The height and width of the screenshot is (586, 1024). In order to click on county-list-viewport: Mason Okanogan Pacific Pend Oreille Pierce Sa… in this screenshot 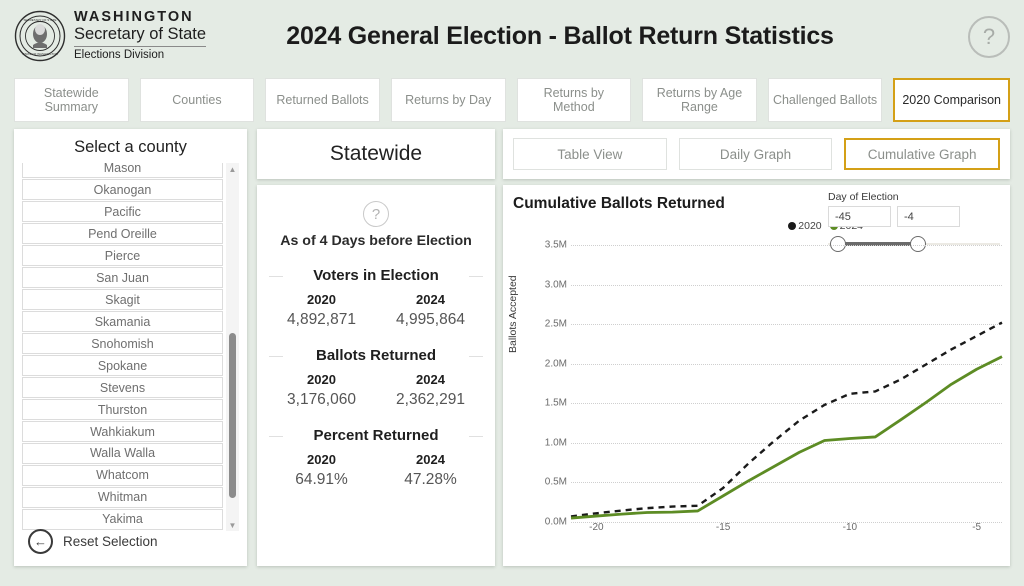, I will do `click(130, 347)`.